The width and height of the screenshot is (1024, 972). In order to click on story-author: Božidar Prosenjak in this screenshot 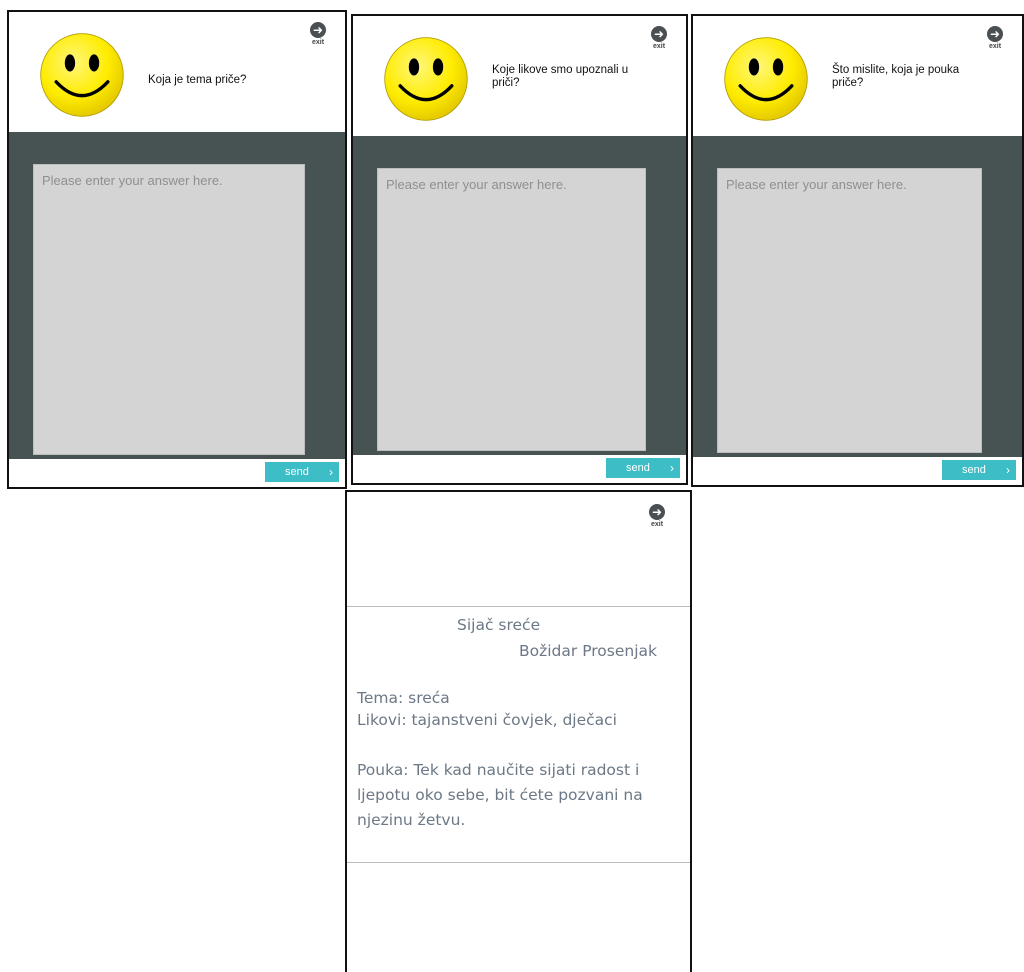, I will do `click(588, 651)`.